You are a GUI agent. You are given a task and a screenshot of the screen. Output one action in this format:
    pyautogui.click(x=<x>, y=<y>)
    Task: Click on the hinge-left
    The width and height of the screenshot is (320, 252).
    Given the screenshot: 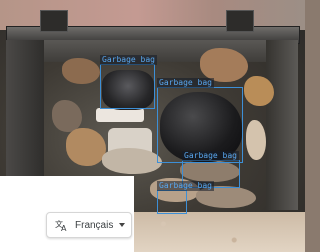 What is the action you would take?
    pyautogui.click(x=54, y=21)
    